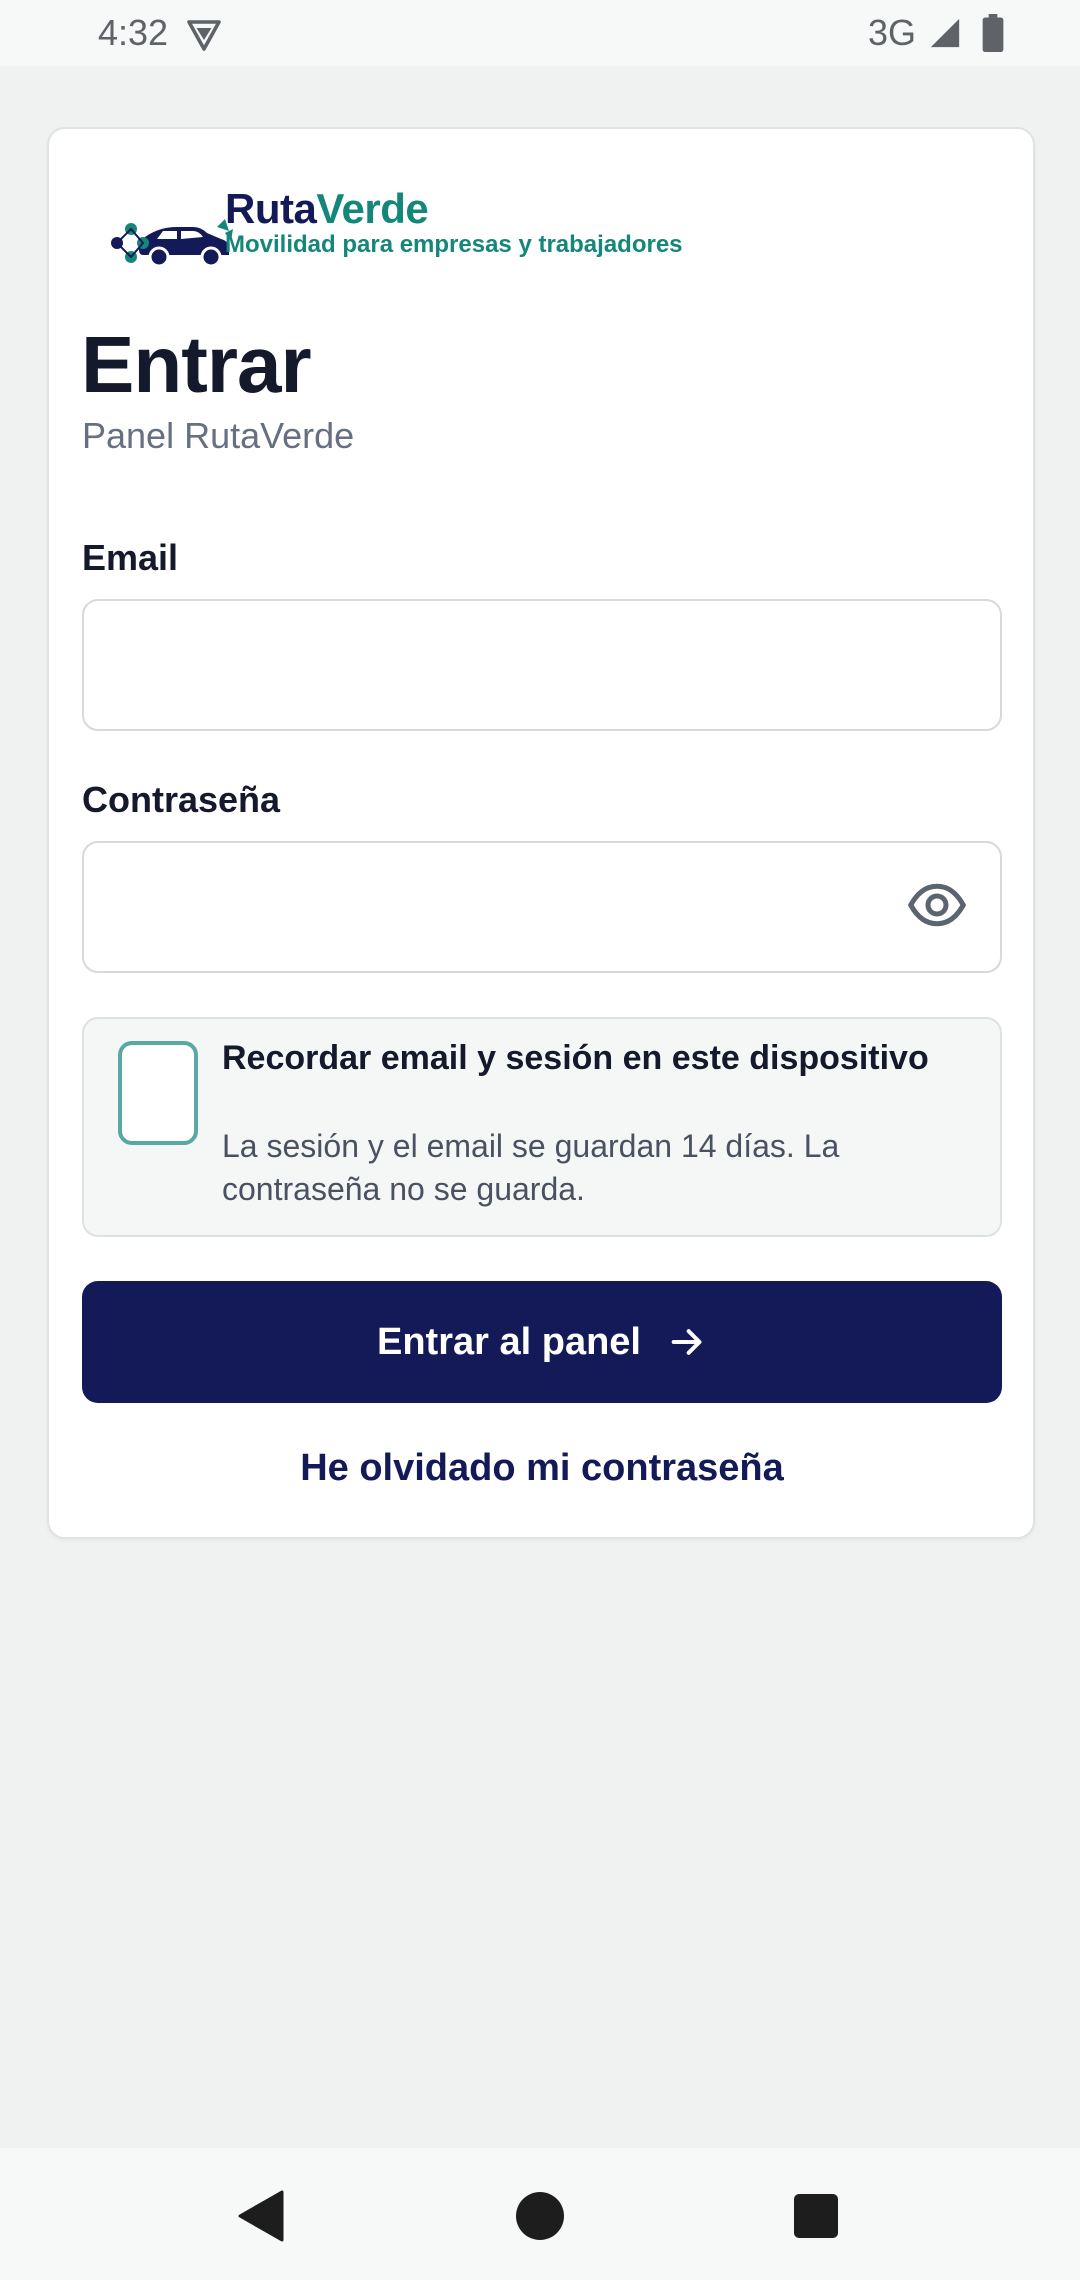 The width and height of the screenshot is (1080, 2280). Describe the element at coordinates (130, 557) in the screenshot. I see `email-label: Email` at that location.